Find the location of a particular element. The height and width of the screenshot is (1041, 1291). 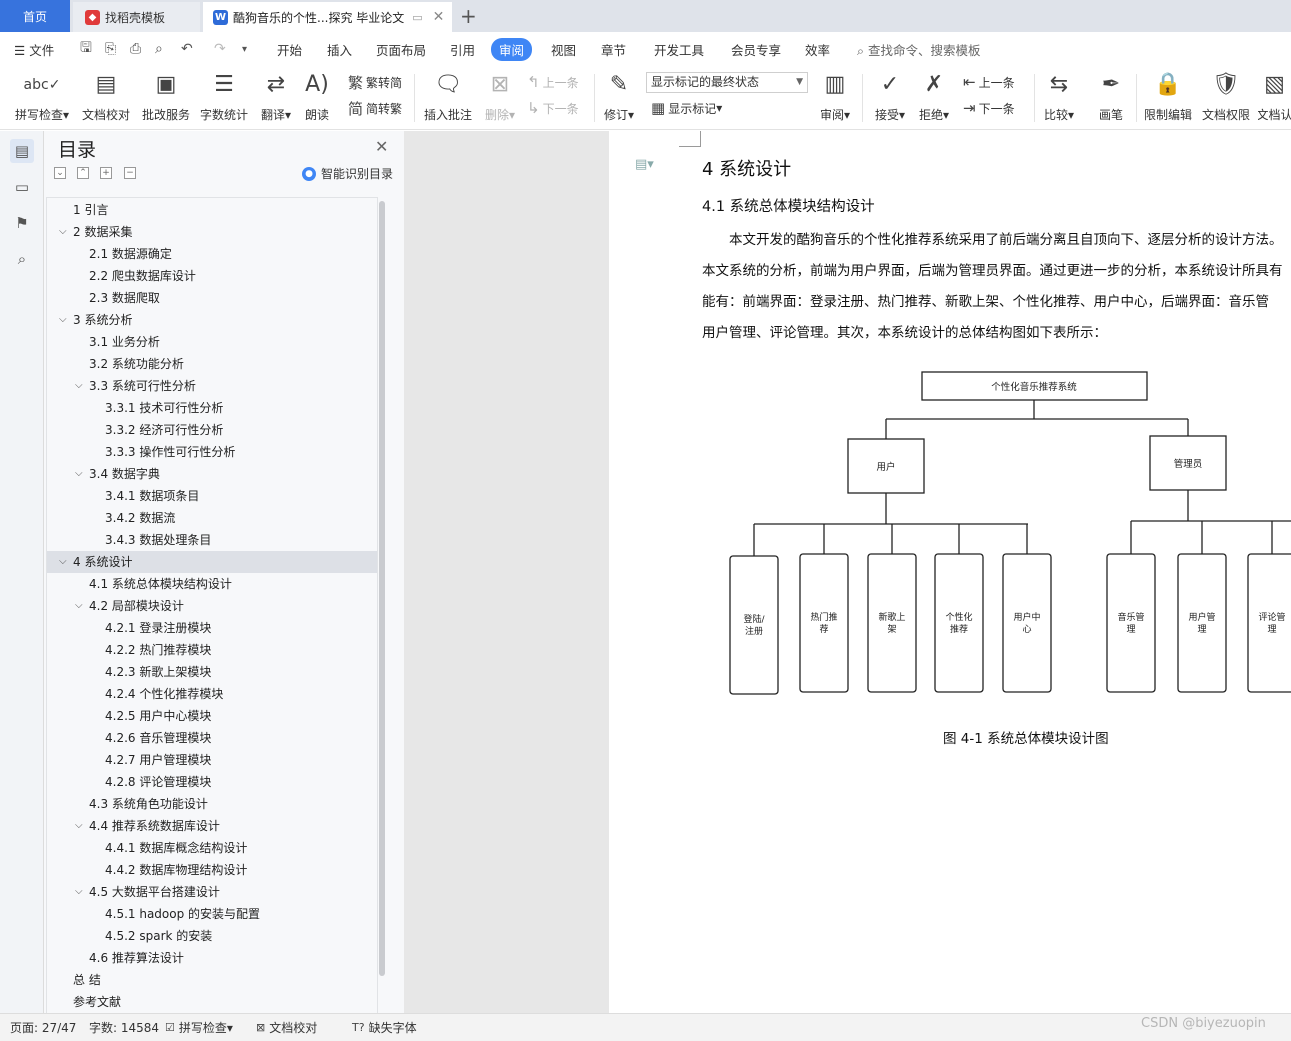

toc-item: ⌵ 2 数据采集 is located at coordinates (212, 232).